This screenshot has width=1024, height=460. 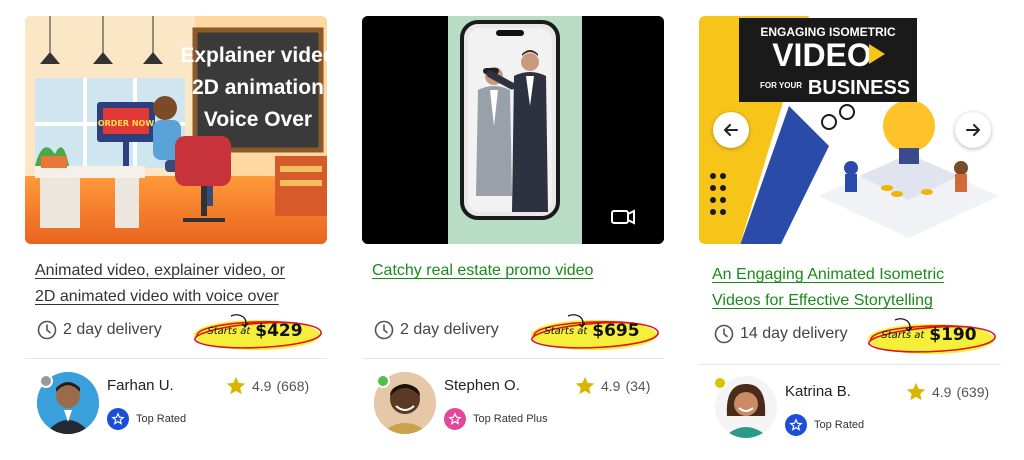 I want to click on delivery-label: 14 day delivery, so click(x=794, y=333).